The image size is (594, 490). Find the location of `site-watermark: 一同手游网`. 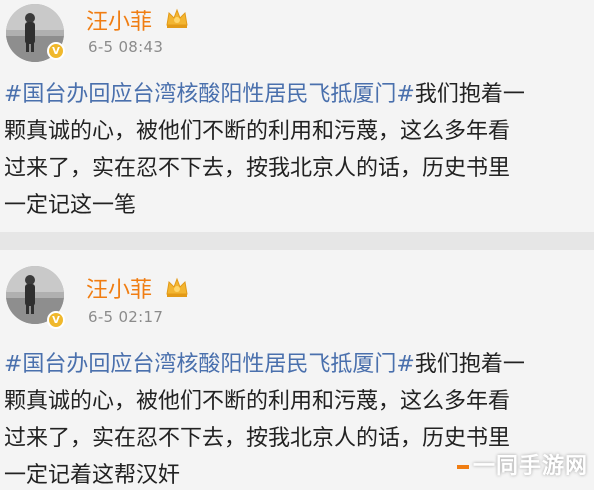

site-watermark: 一同手游网 is located at coordinates (522, 464).